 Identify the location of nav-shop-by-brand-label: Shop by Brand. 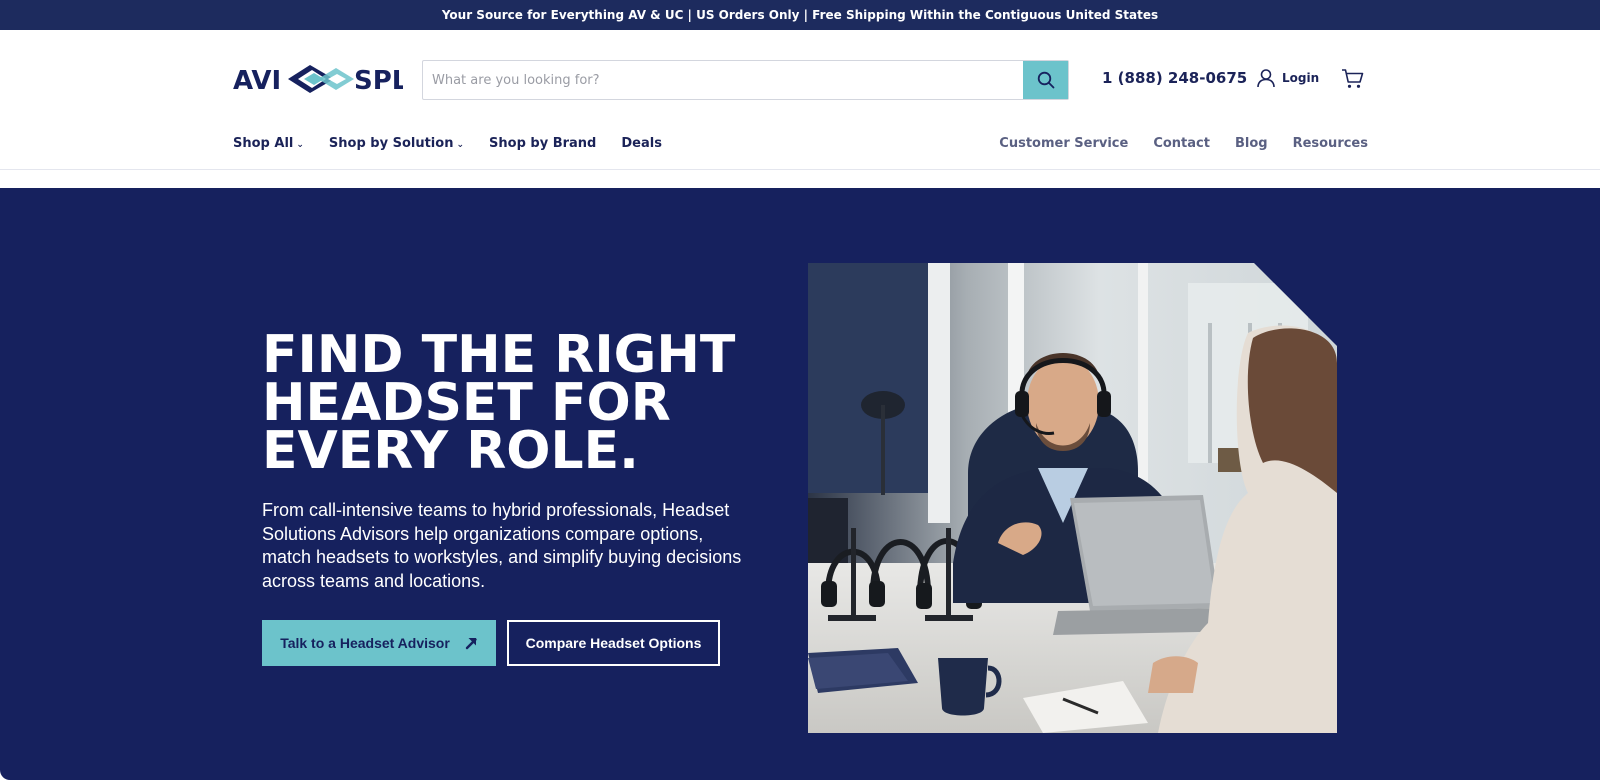
(543, 143).